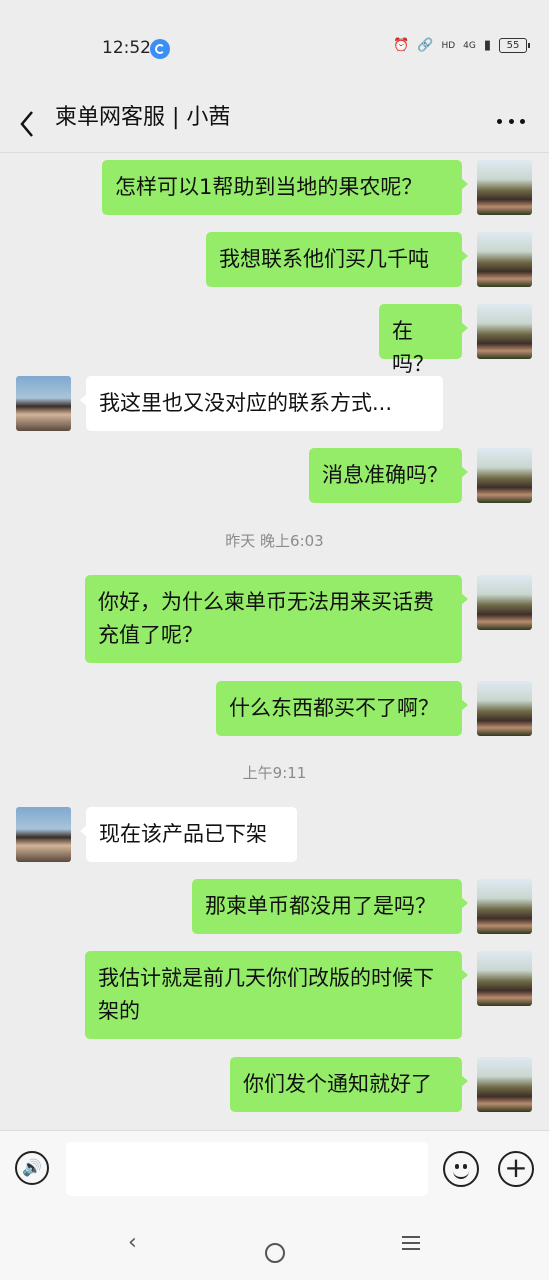 The height and width of the screenshot is (1280, 549). I want to click on sync-icon, so click(160, 49).